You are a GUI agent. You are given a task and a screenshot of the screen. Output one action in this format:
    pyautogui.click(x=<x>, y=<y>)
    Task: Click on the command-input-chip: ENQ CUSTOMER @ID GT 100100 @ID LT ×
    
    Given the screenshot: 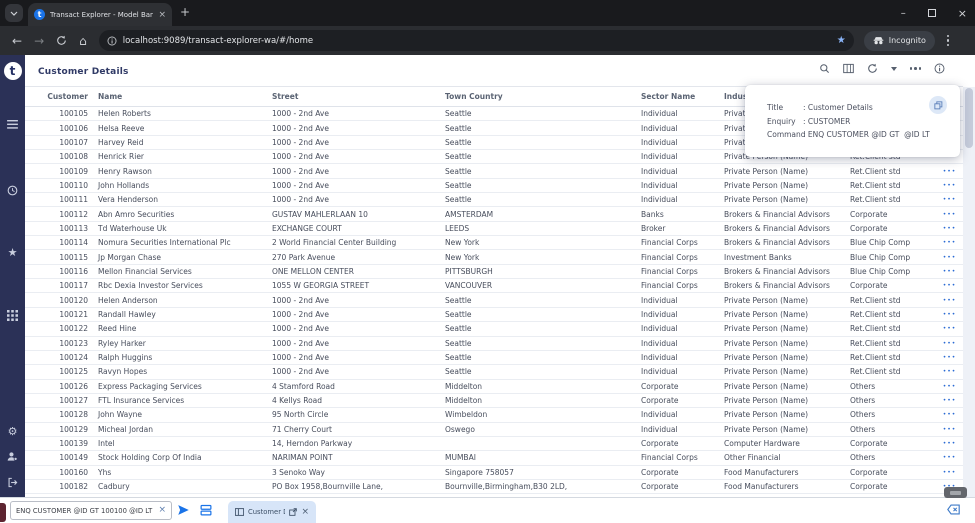 What is the action you would take?
    pyautogui.click(x=91, y=510)
    